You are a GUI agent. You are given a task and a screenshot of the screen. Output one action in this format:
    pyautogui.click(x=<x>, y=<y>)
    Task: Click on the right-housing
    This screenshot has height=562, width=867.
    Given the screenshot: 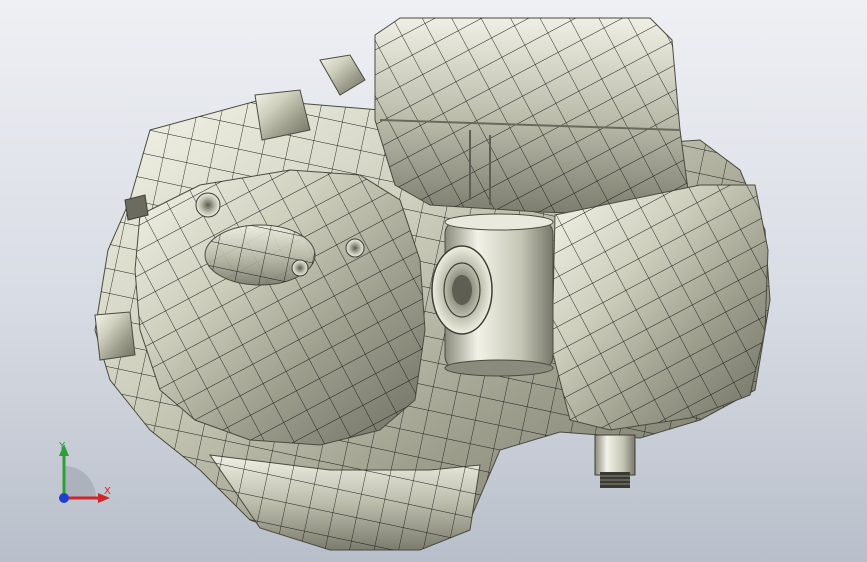 What is the action you would take?
    pyautogui.click(x=660, y=307)
    